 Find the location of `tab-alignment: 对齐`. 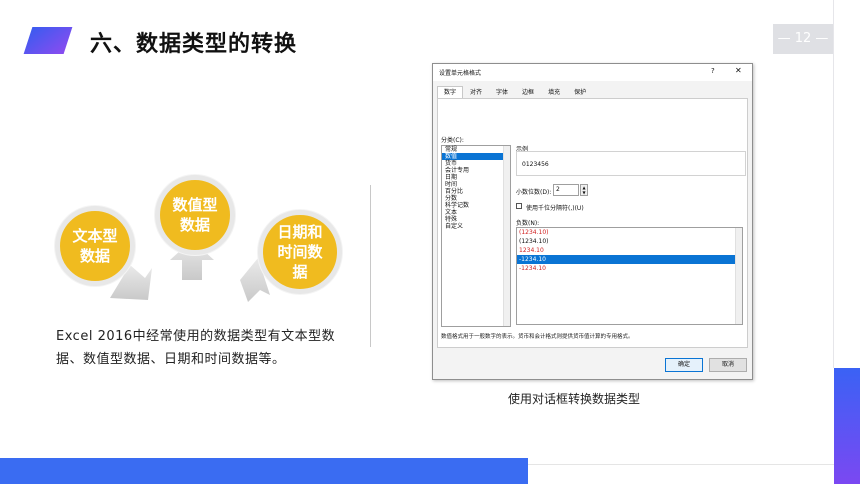

tab-alignment: 对齐 is located at coordinates (476, 92).